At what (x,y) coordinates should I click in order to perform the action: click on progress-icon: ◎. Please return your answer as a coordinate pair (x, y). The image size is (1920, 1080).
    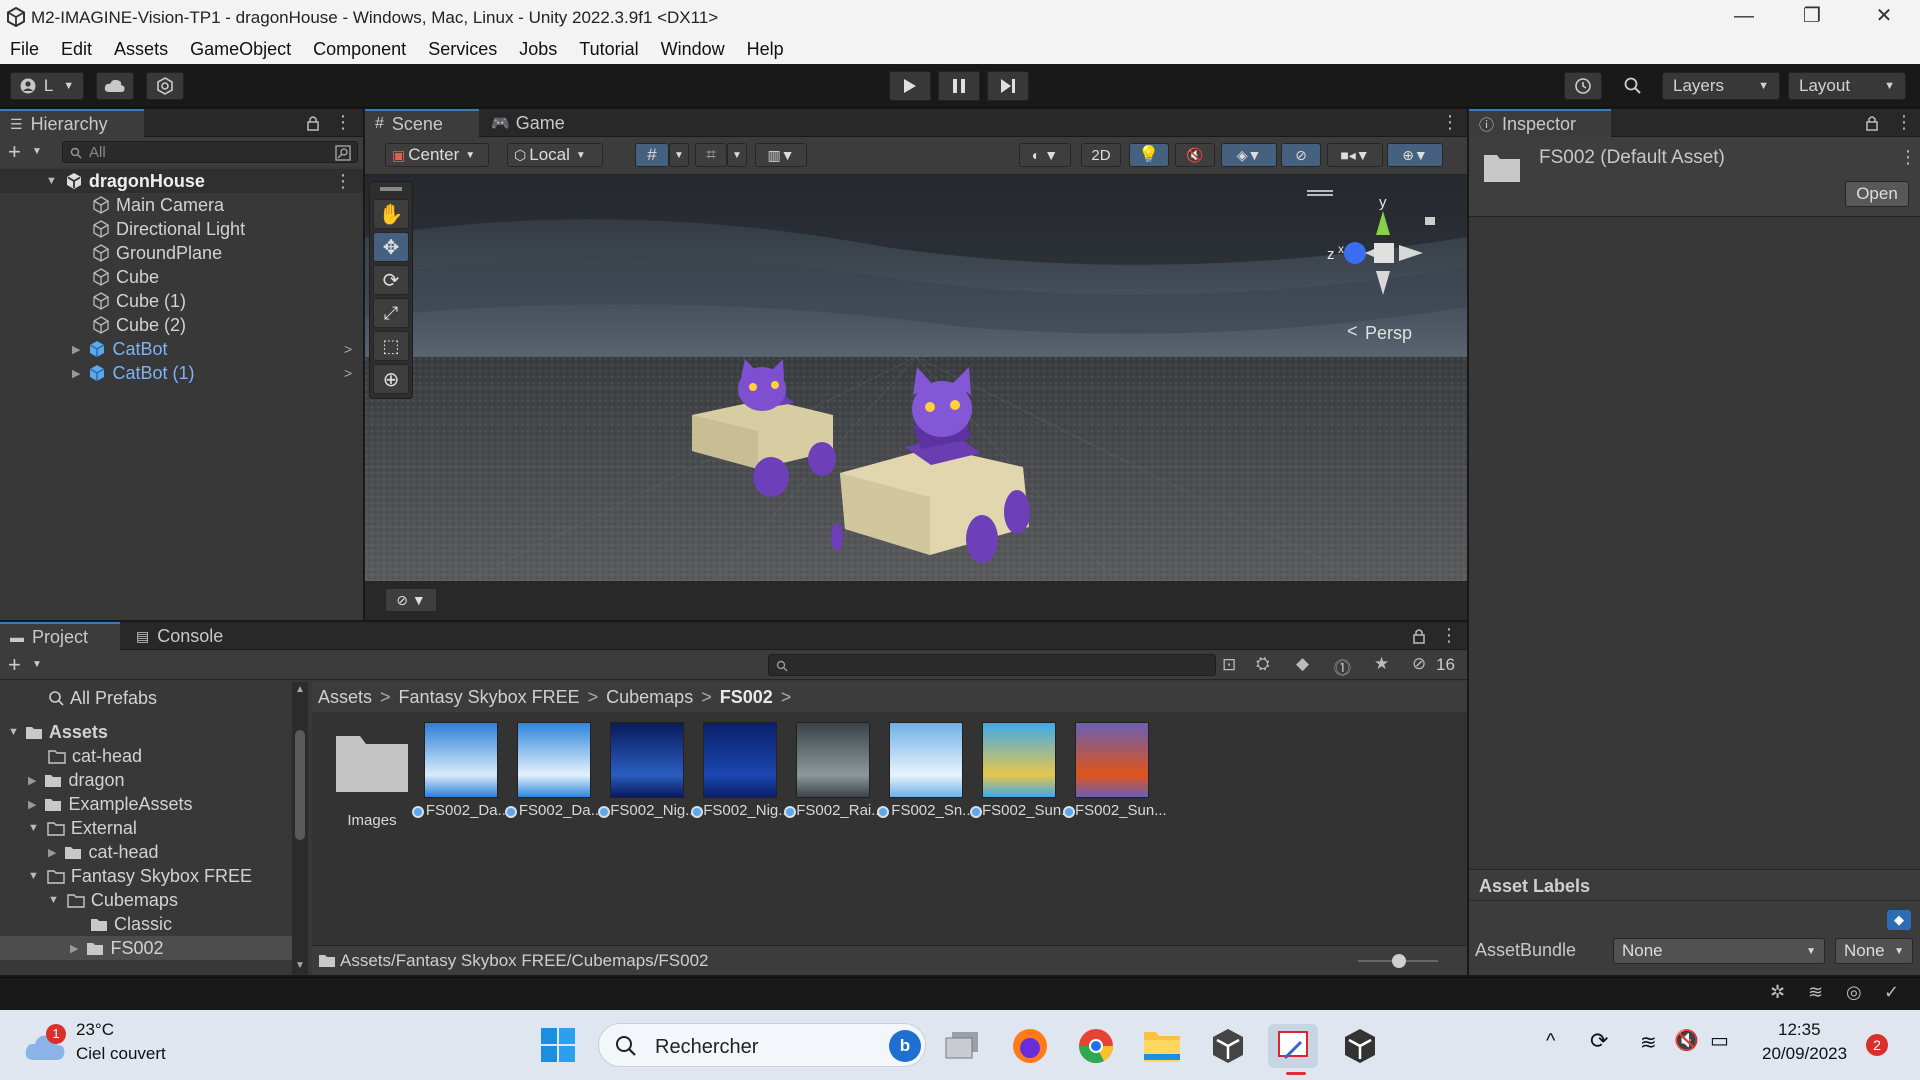
    Looking at the image, I should click on (1854, 992).